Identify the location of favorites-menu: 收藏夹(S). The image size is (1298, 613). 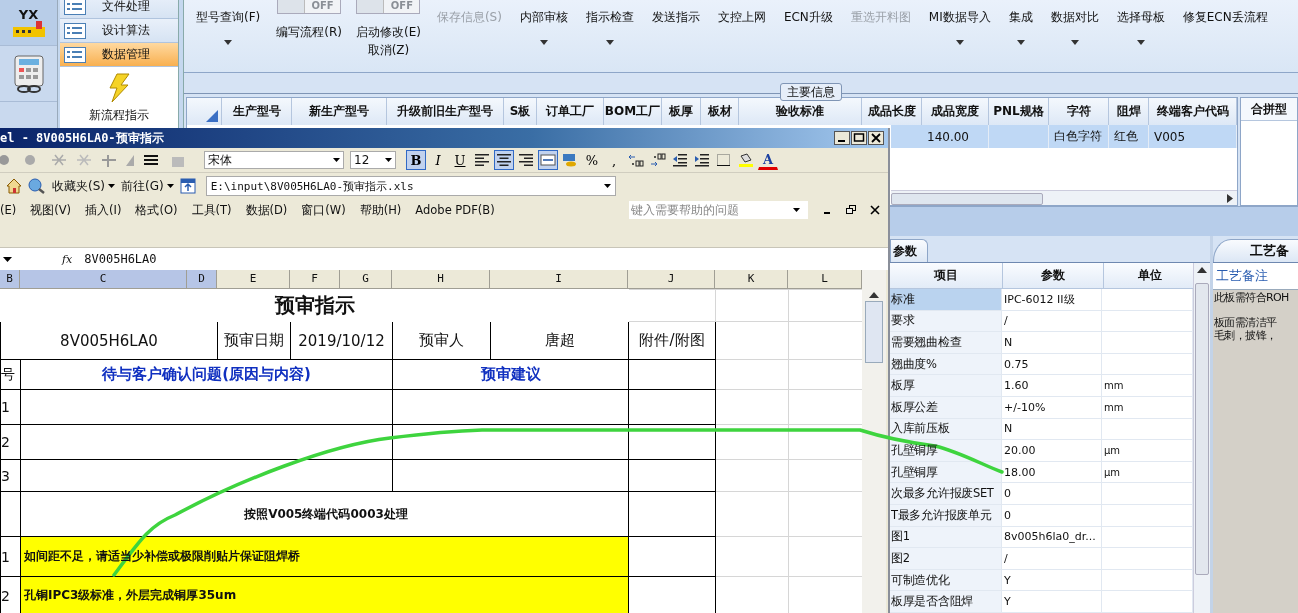
(83, 186).